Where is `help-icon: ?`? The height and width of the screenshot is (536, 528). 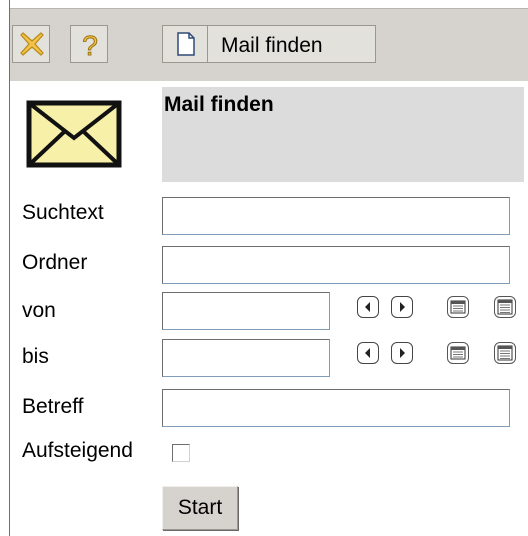
help-icon: ? is located at coordinates (90, 45).